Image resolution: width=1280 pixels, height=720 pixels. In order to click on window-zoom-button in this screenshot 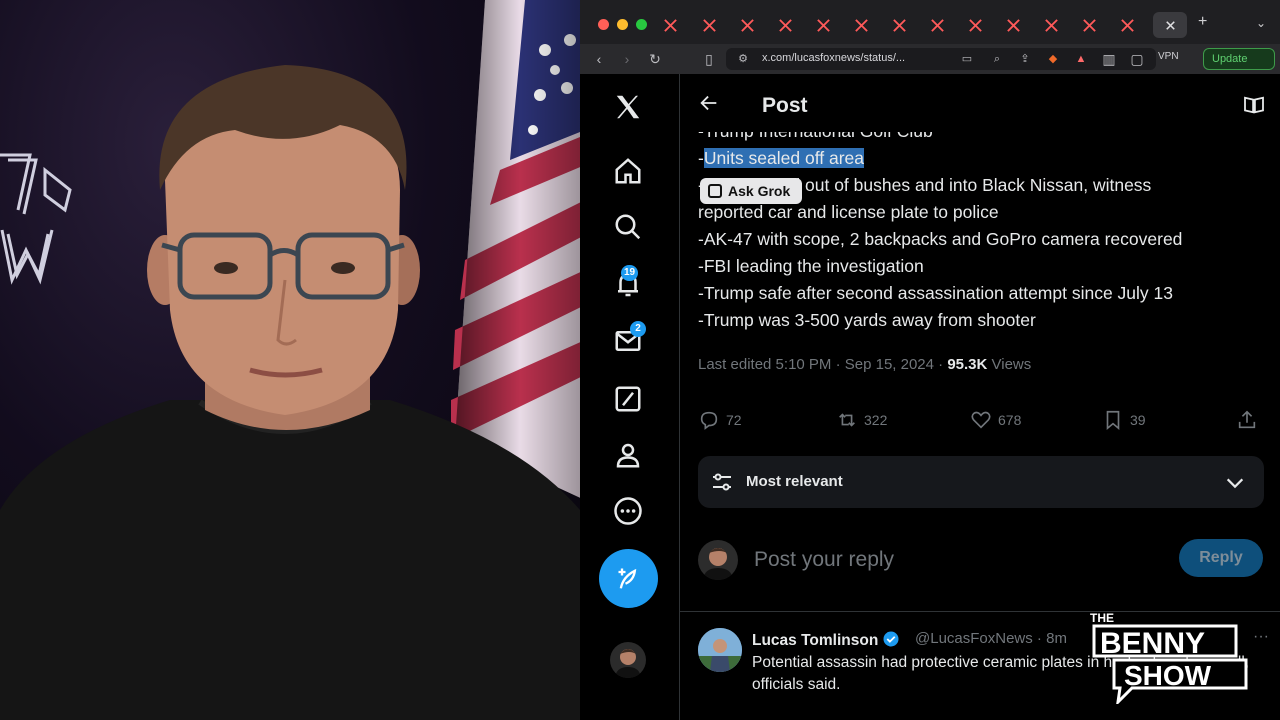, I will do `click(641, 24)`.